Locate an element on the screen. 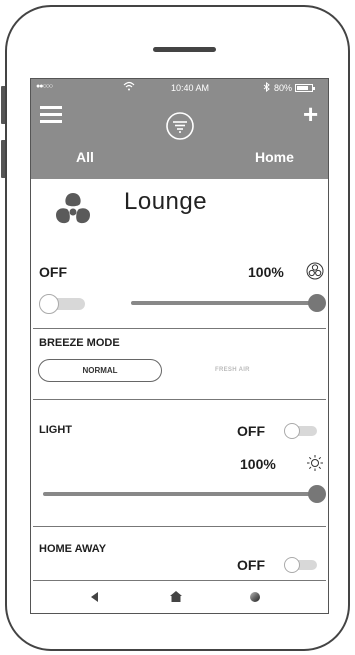  fan-slider-thumb is located at coordinates (317, 303).